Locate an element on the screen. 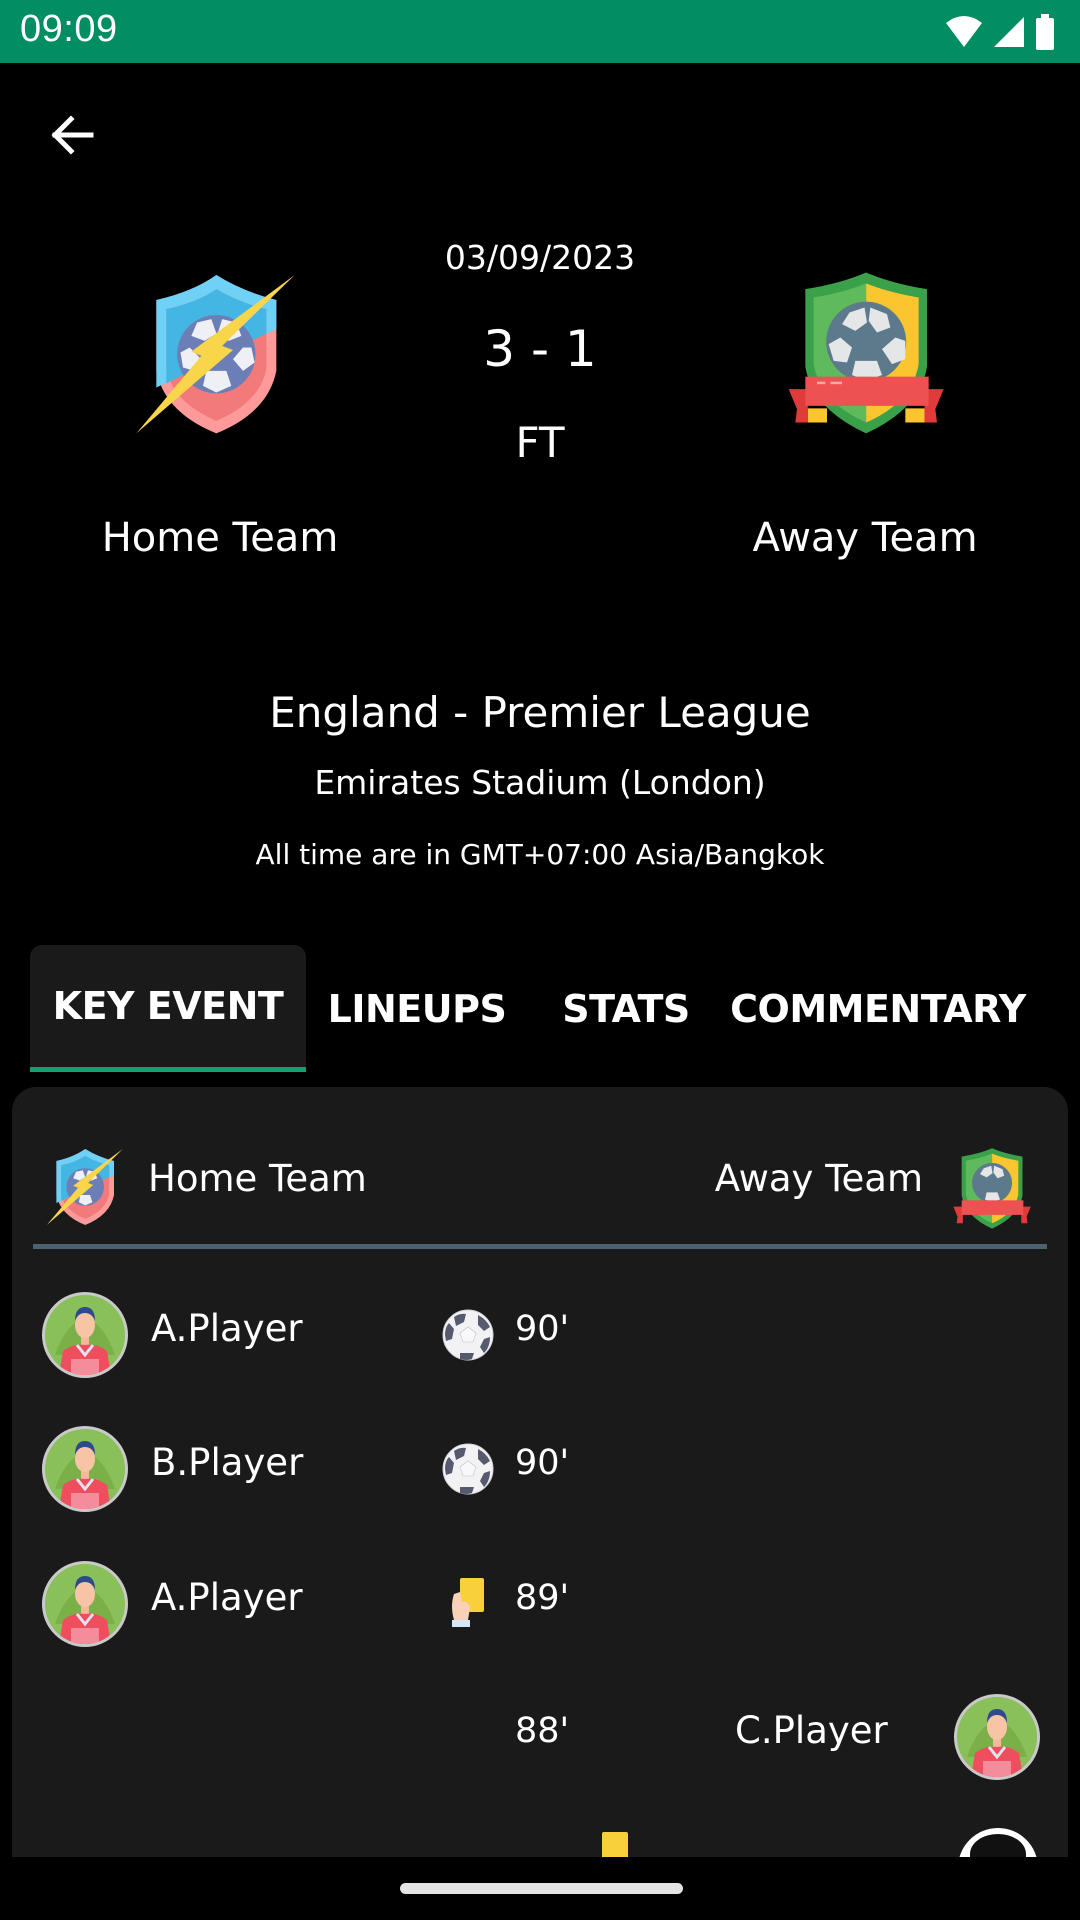 The height and width of the screenshot is (1920, 1080). player-name: C.Player is located at coordinates (811, 1730).